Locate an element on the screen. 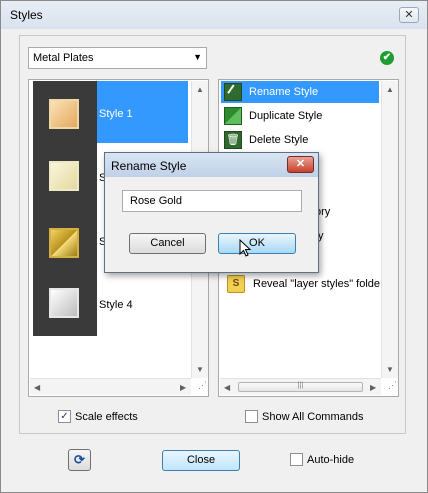 The width and height of the screenshot is (428, 493). scale-effects-label: Scale effects is located at coordinates (106, 417).